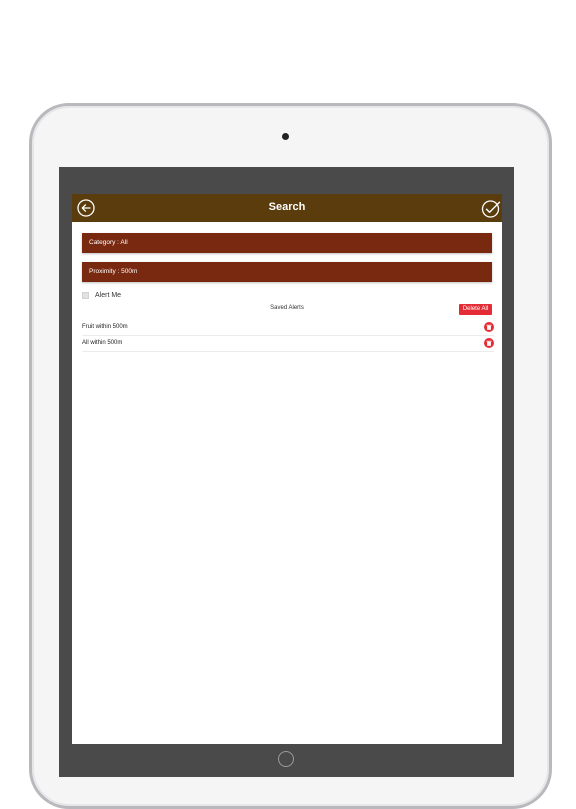 This screenshot has width=576, height=809. What do you see at coordinates (475, 309) in the screenshot?
I see `delete-all-button: Delete All` at bounding box center [475, 309].